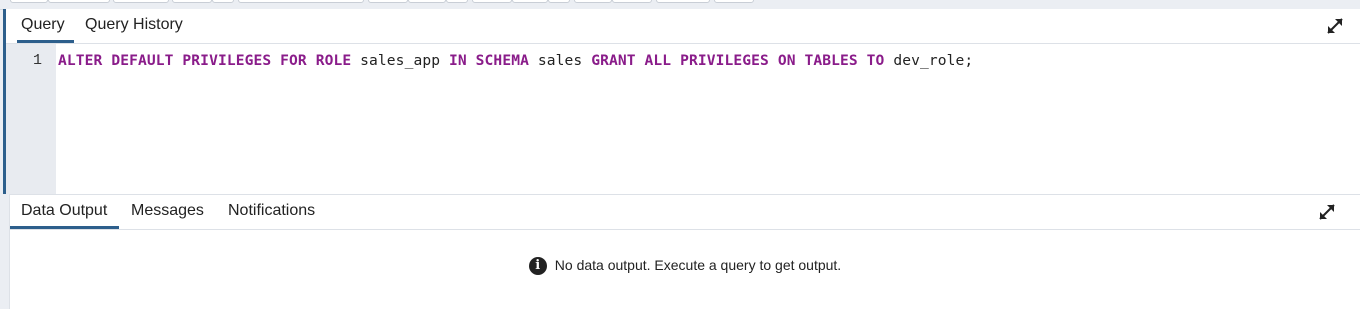  I want to click on sql-keyword: IN SCHEMA, so click(489, 60).